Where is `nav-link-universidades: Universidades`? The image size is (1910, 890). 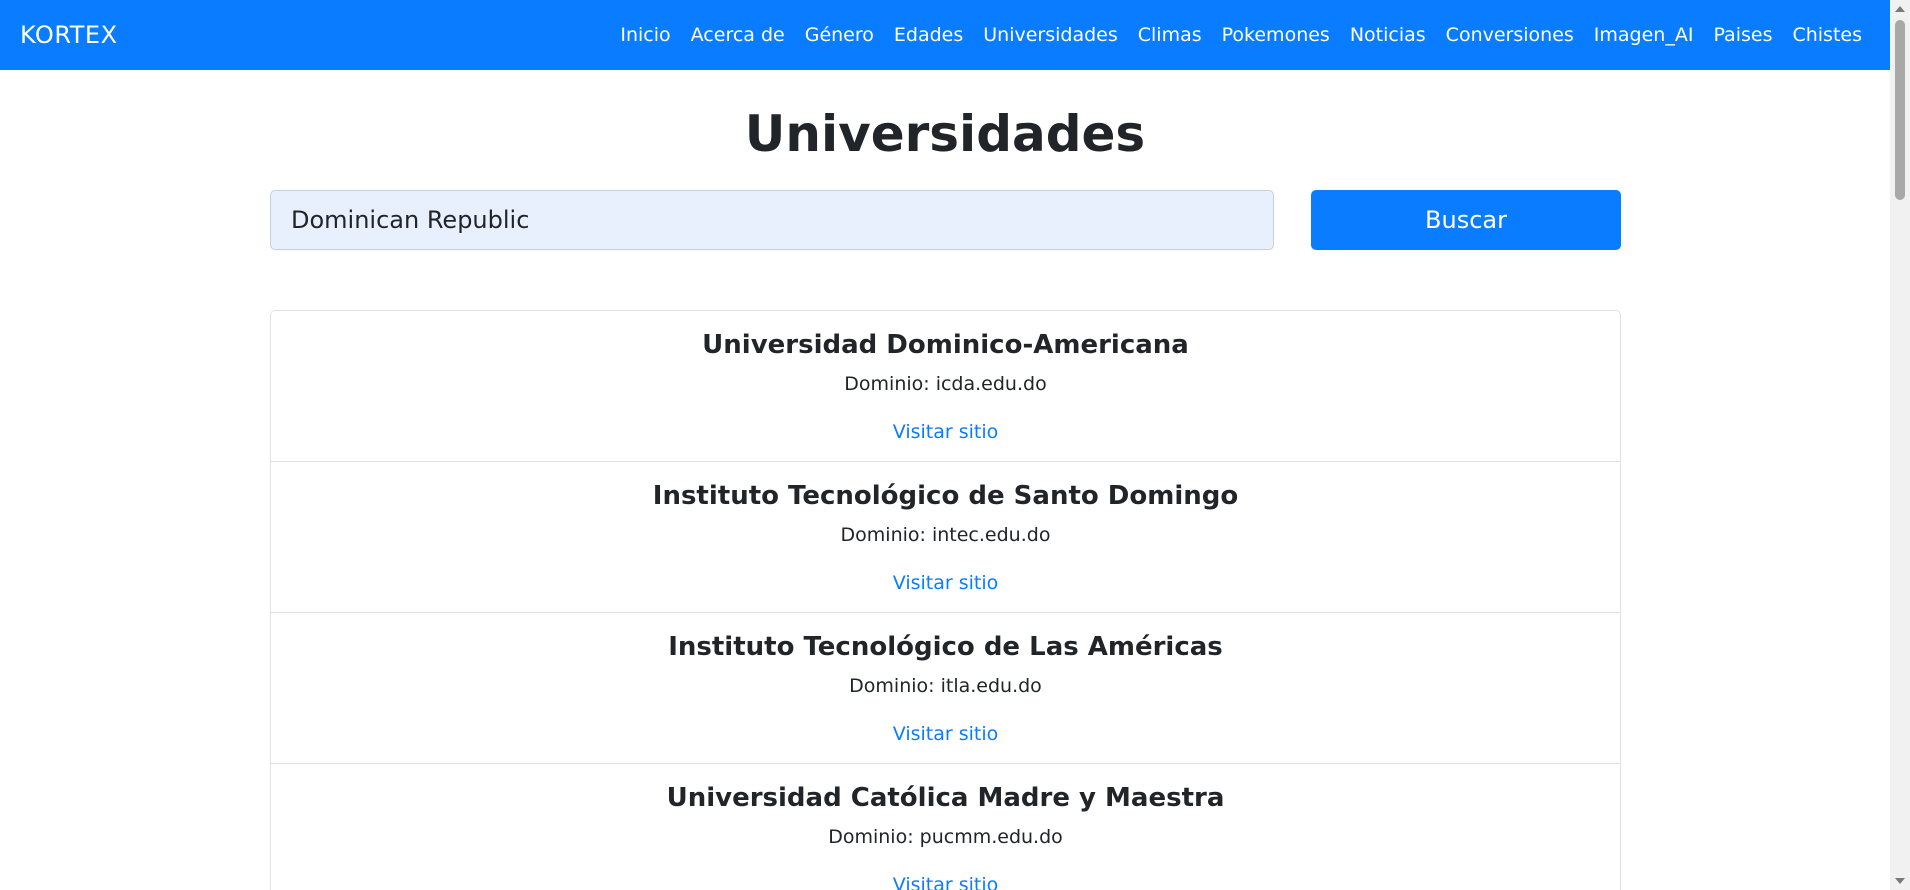
nav-link-universidades: Universidades is located at coordinates (1050, 35).